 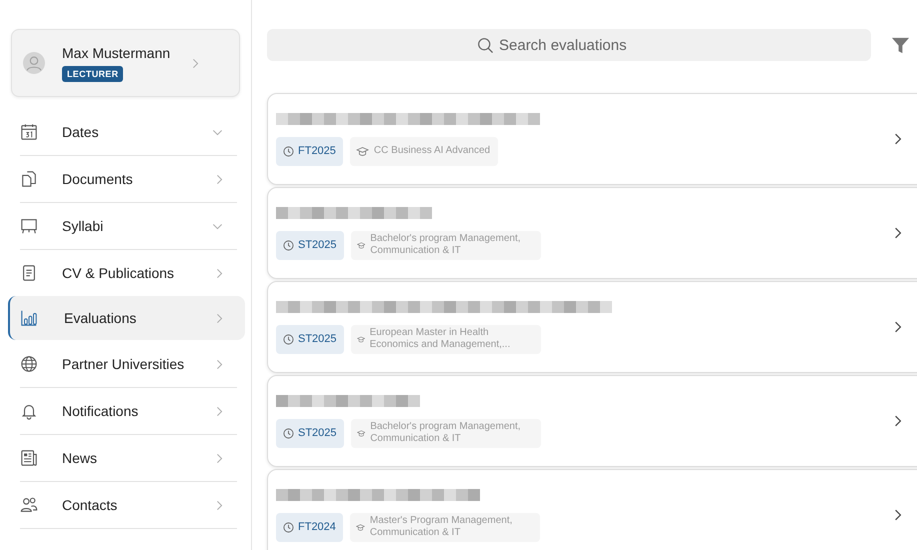 What do you see at coordinates (125, 63) in the screenshot?
I see `profile-card: Max Mustermann LECTURER` at bounding box center [125, 63].